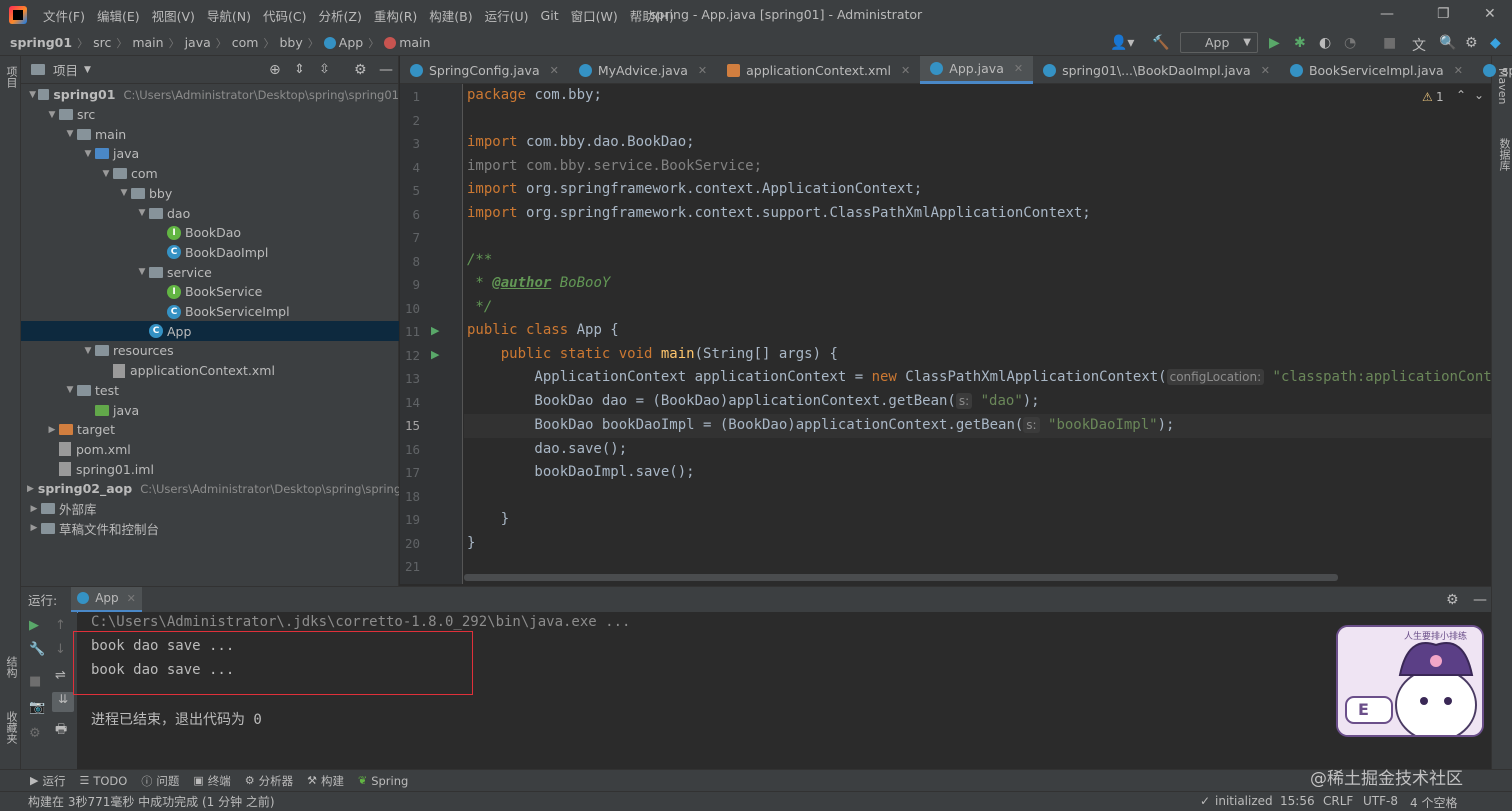  Describe the element at coordinates (1338, 801) in the screenshot. I see `status-line-separator: CRLF` at that location.